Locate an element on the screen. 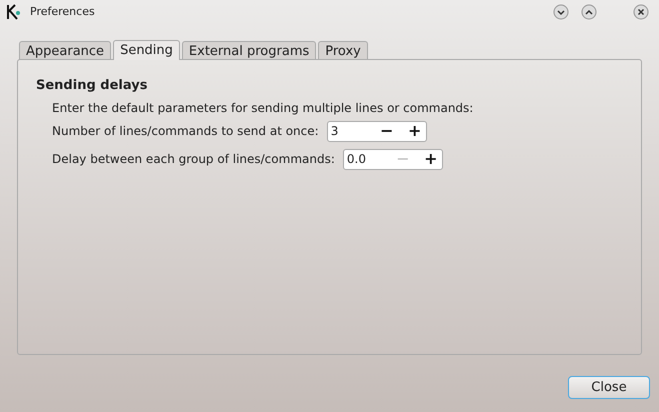  spin-box: 0.0 − + is located at coordinates (392, 159).